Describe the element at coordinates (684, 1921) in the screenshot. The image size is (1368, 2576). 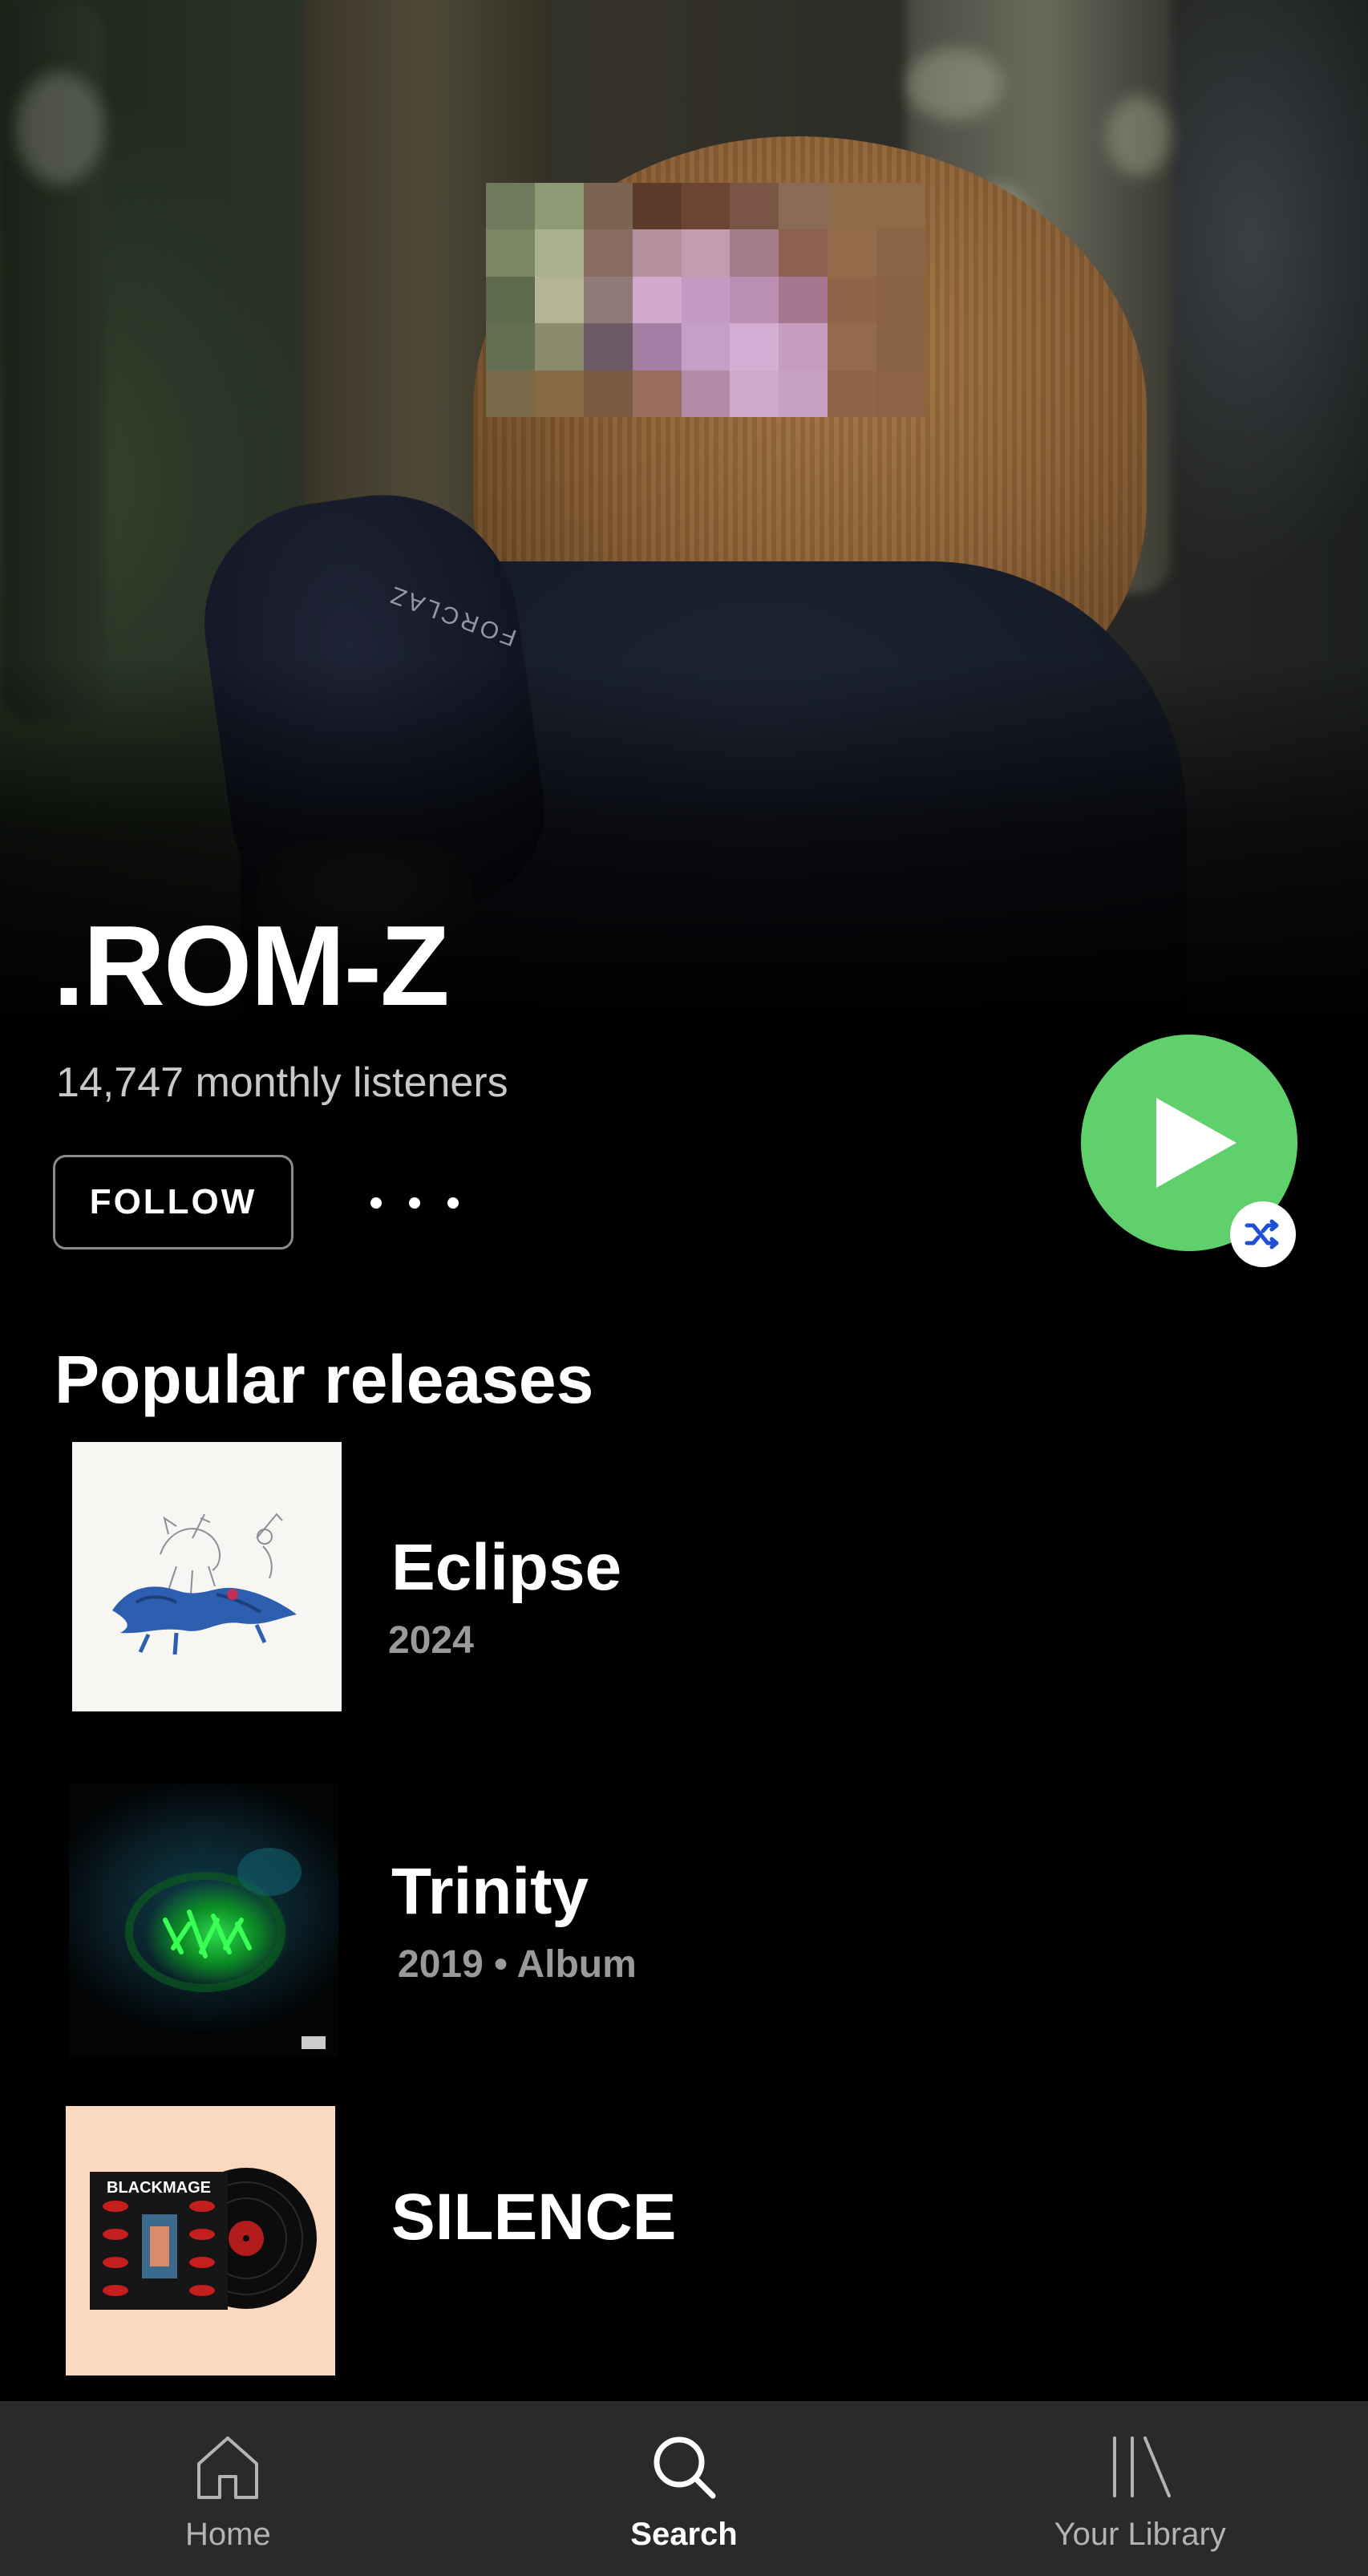
I see `release-item-trinity: Trinity 2019 • Album` at that location.